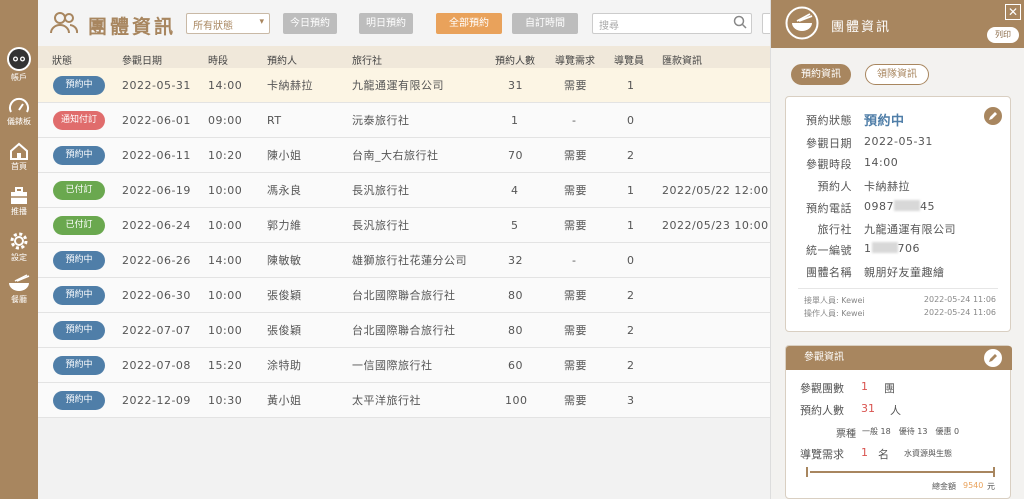  Describe the element at coordinates (897, 74) in the screenshot. I see `tab-leader-info: 領隊資訊` at that location.